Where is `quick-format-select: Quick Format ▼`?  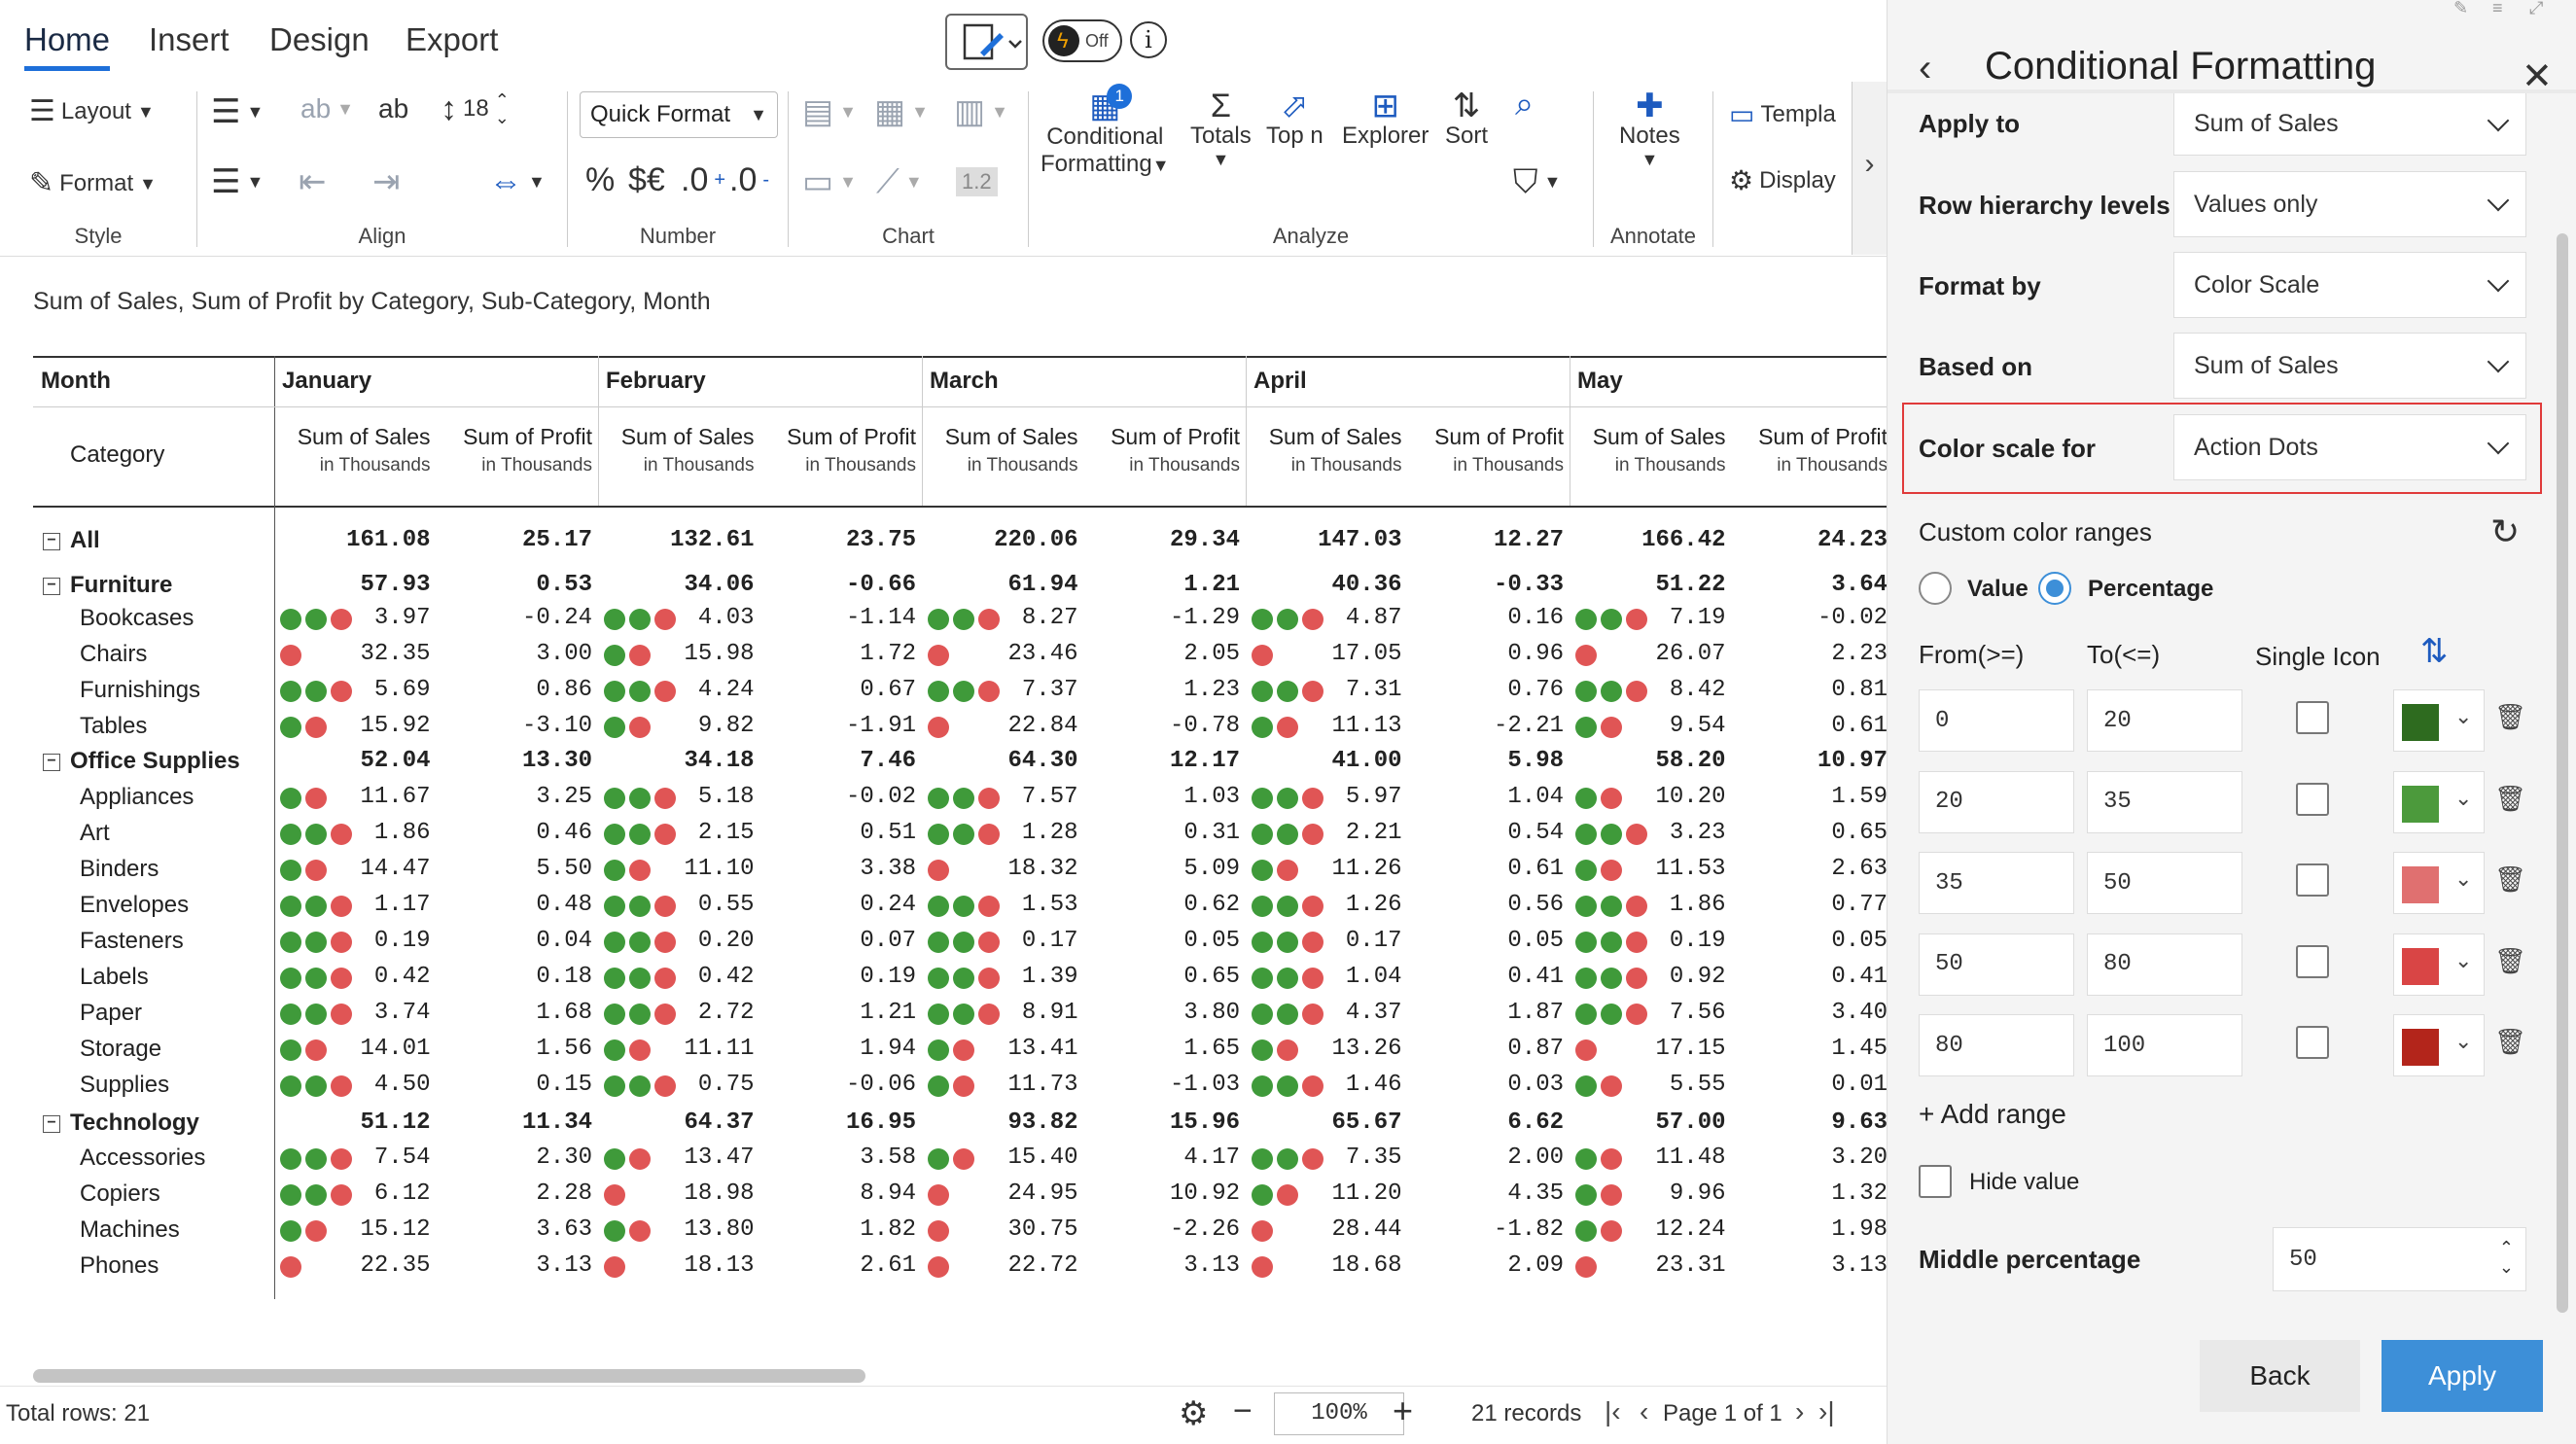
quick-format-select: Quick Format ▼ is located at coordinates (679, 114).